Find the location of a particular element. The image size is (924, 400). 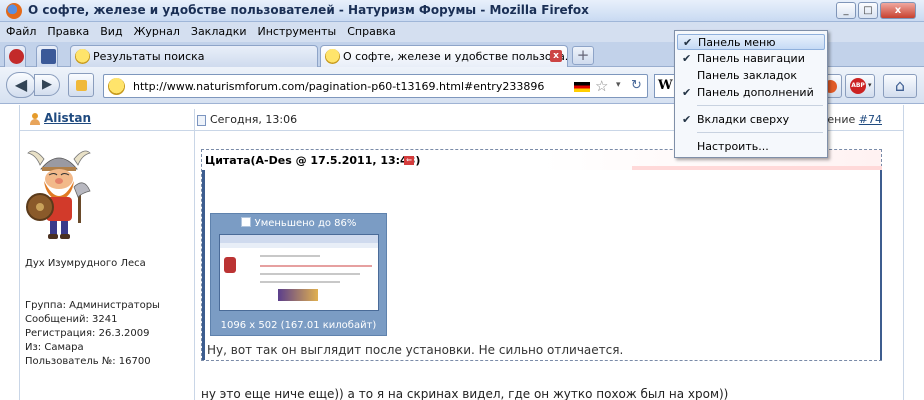

post-date: Сегодня, 13:06 is located at coordinates (254, 119).